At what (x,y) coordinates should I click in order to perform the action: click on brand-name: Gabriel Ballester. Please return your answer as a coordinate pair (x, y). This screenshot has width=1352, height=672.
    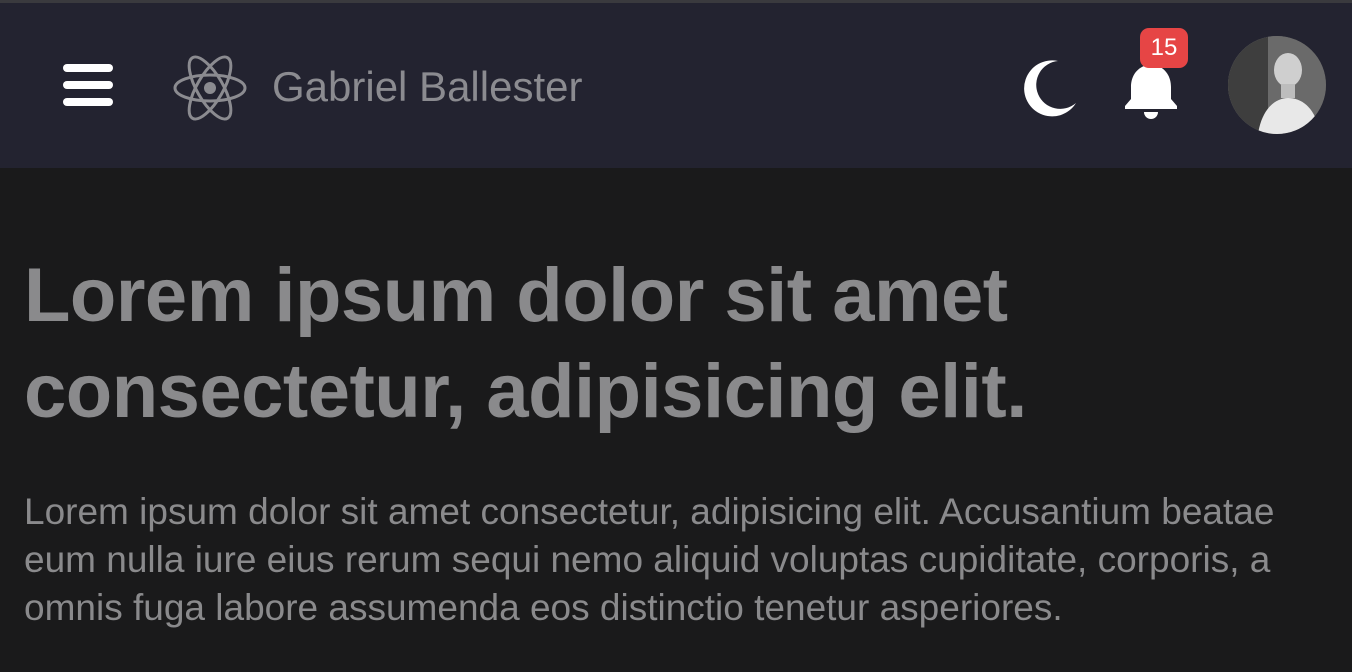
    Looking at the image, I should click on (427, 87).